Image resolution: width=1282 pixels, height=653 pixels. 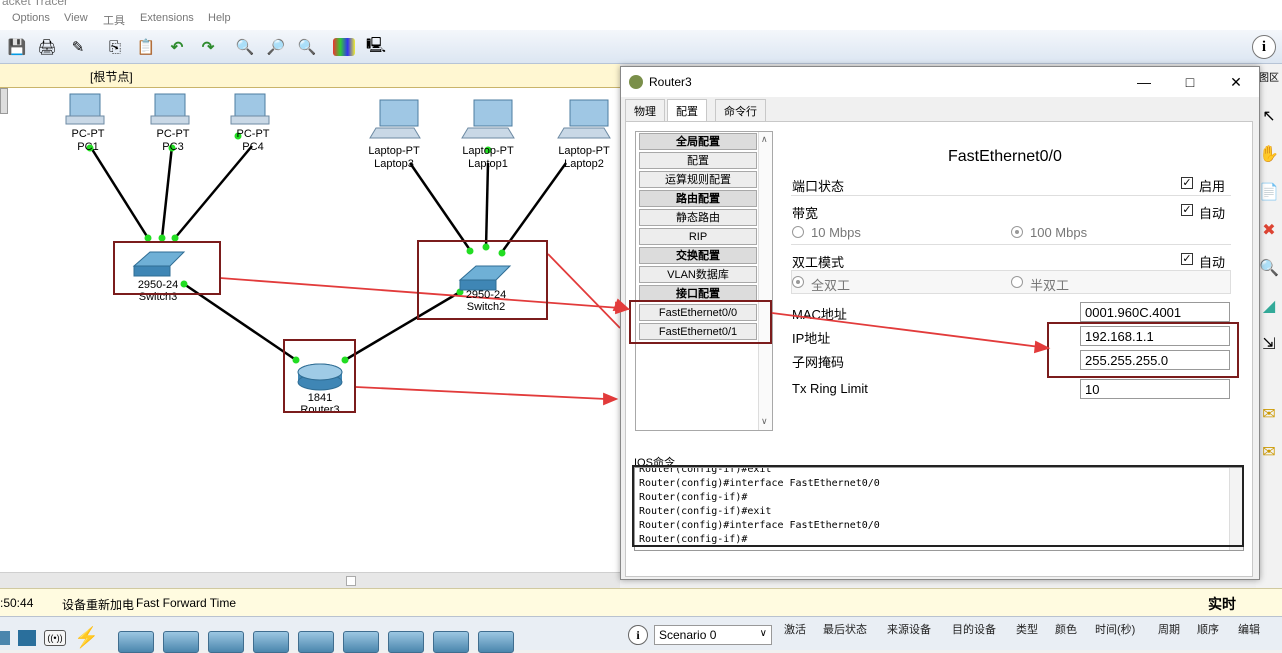 What do you see at coordinates (310, 76) in the screenshot?
I see `breadcrumb: [根节点]` at bounding box center [310, 76].